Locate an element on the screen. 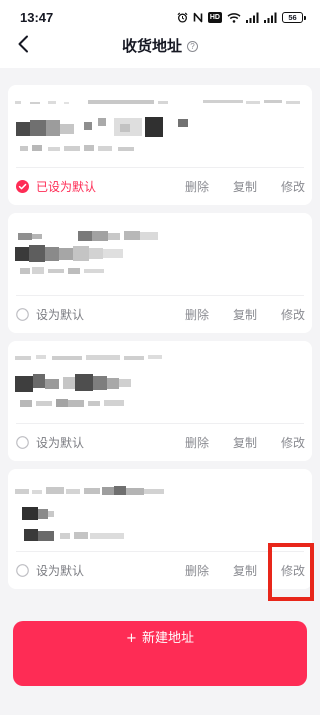 This screenshot has width=320, height=715. question-circle-icon: ? is located at coordinates (192, 46).